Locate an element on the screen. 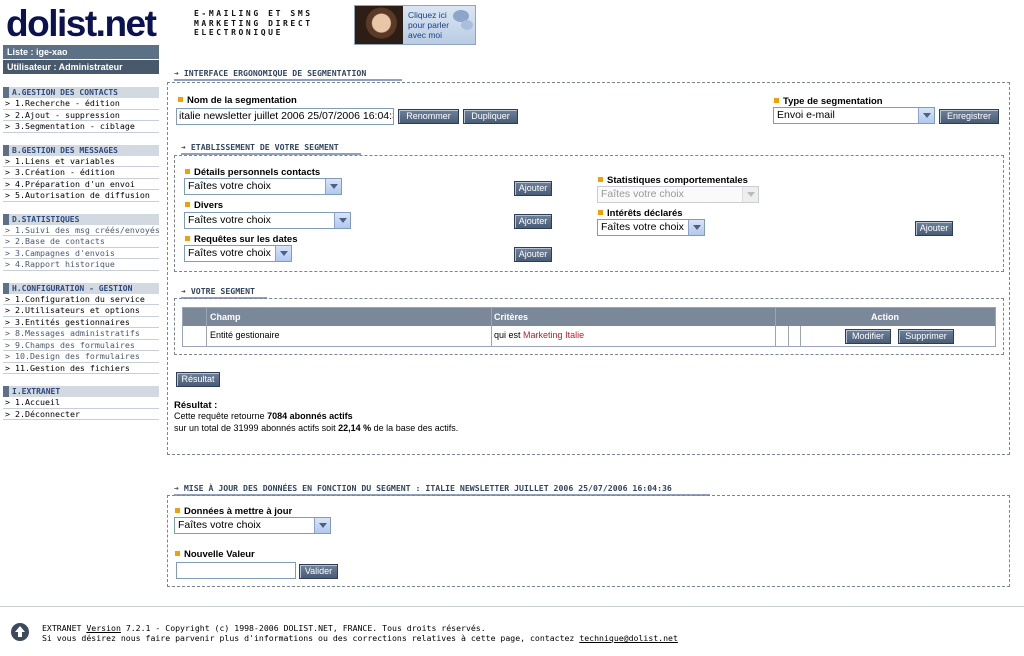  banner-line-2: pour parler is located at coordinates (429, 25).